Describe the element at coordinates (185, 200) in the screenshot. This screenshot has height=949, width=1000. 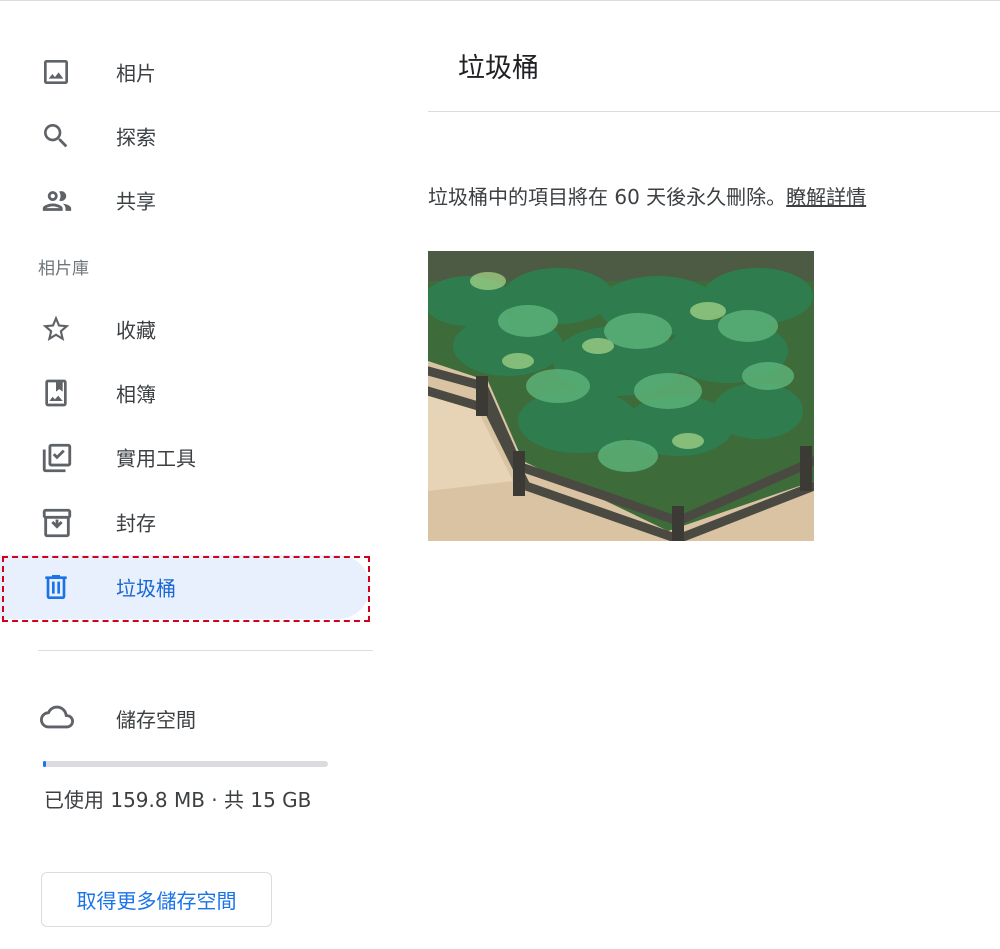
I see `sidebar-item-sharing: 共享` at that location.